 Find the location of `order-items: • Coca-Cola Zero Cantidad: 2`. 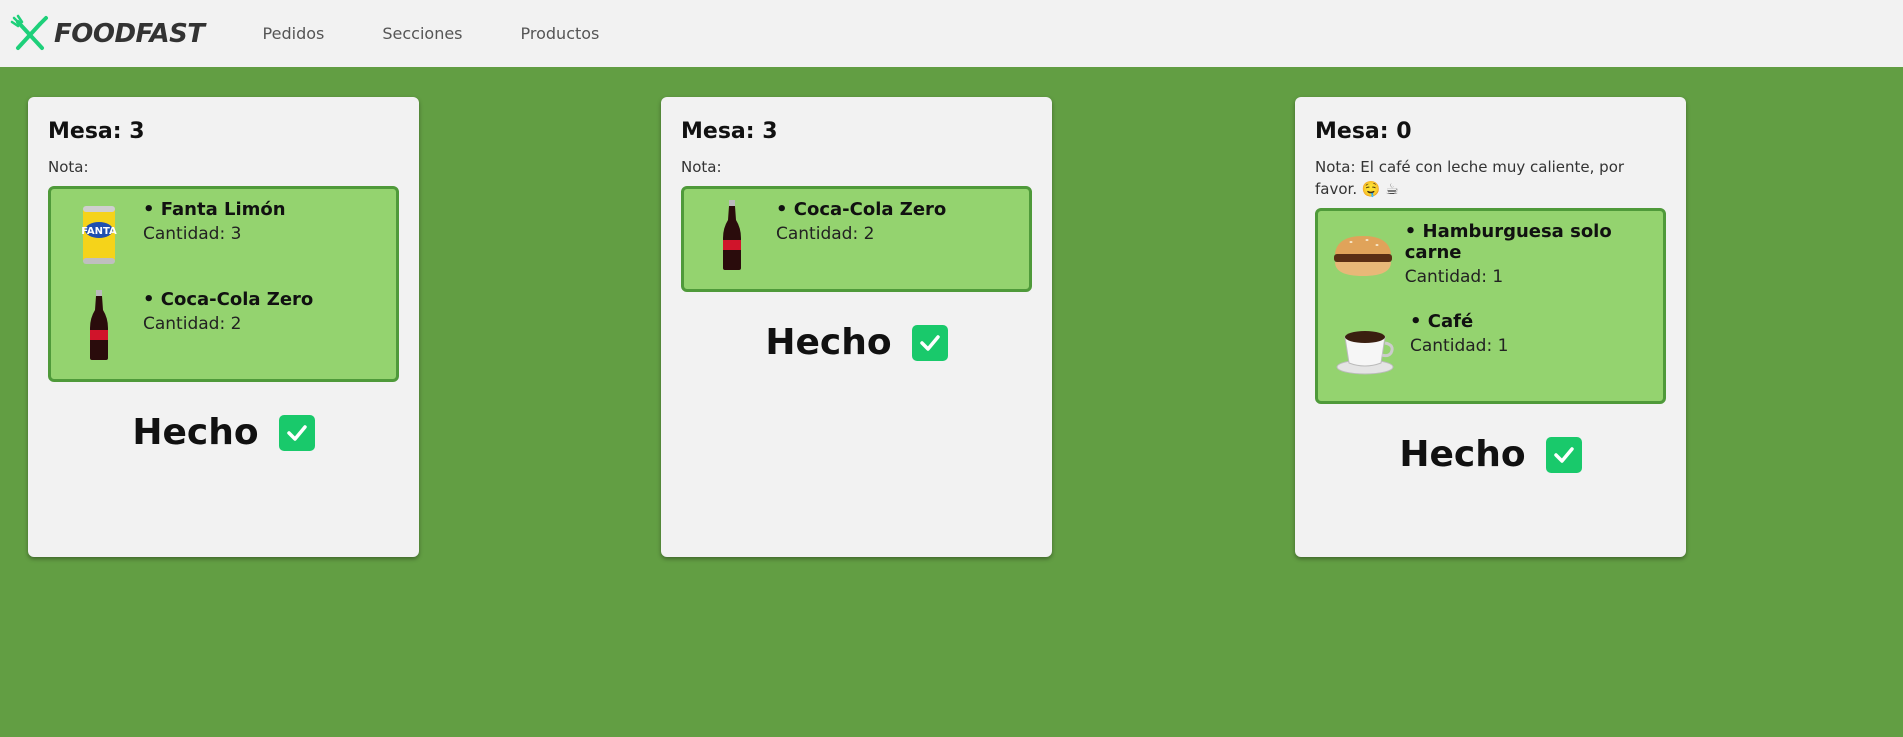

order-items: • Coca-Cola Zero Cantidad: 2 is located at coordinates (856, 239).